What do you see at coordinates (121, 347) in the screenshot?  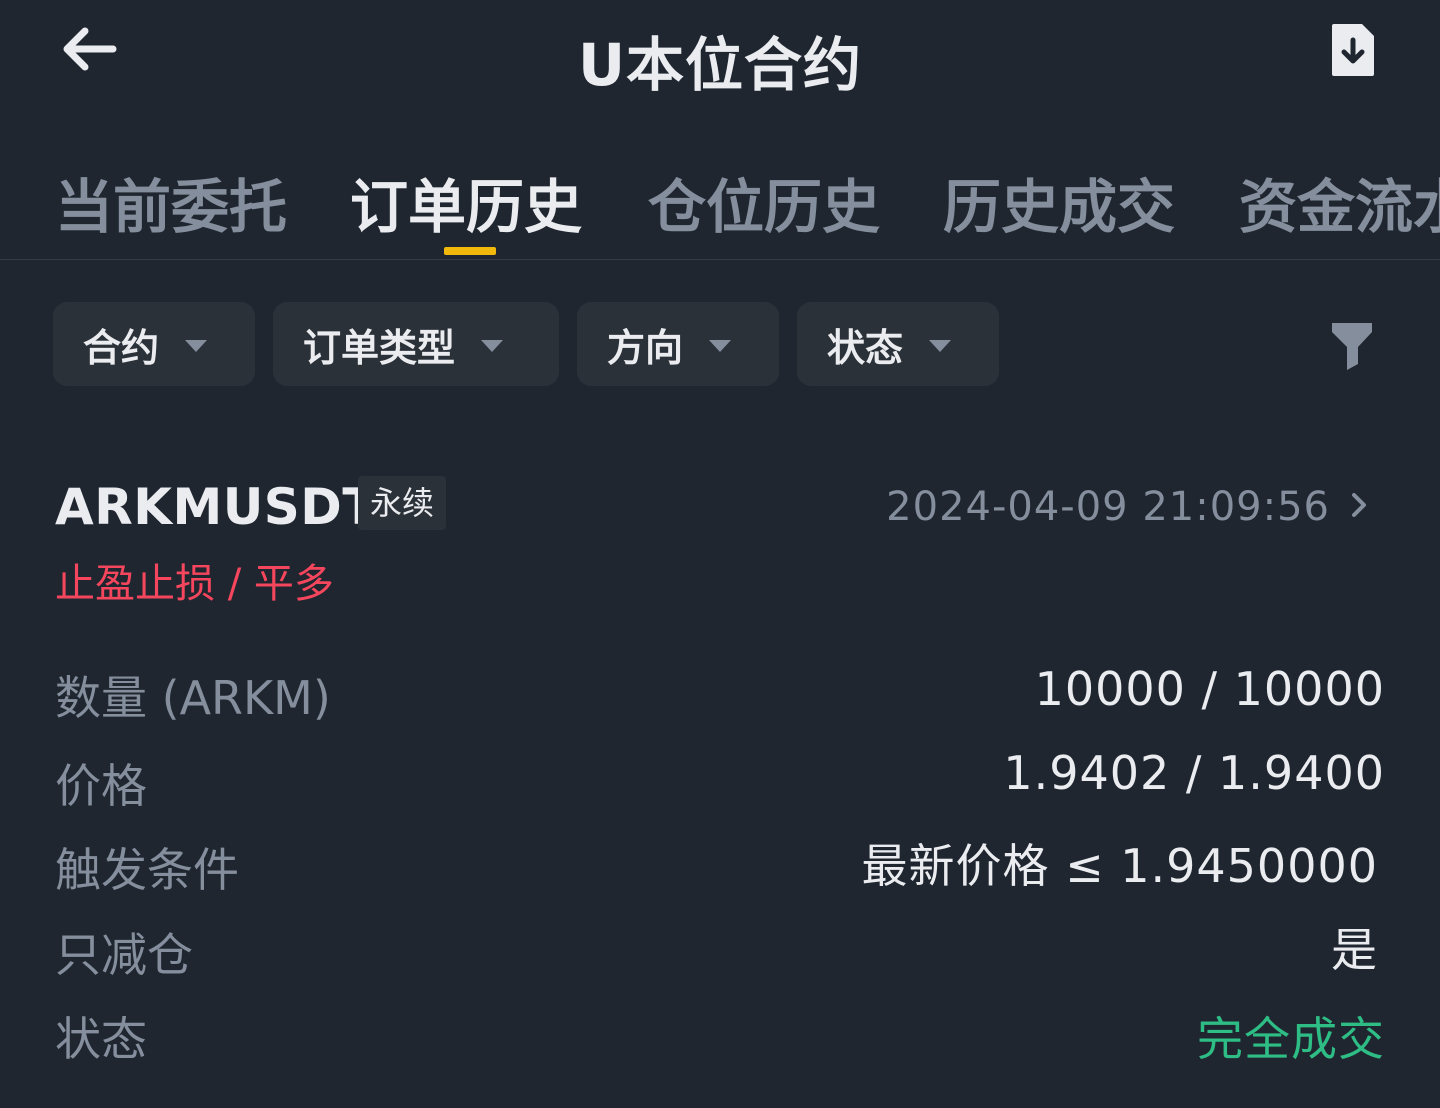 I see `filter-contract-label: 合约` at bounding box center [121, 347].